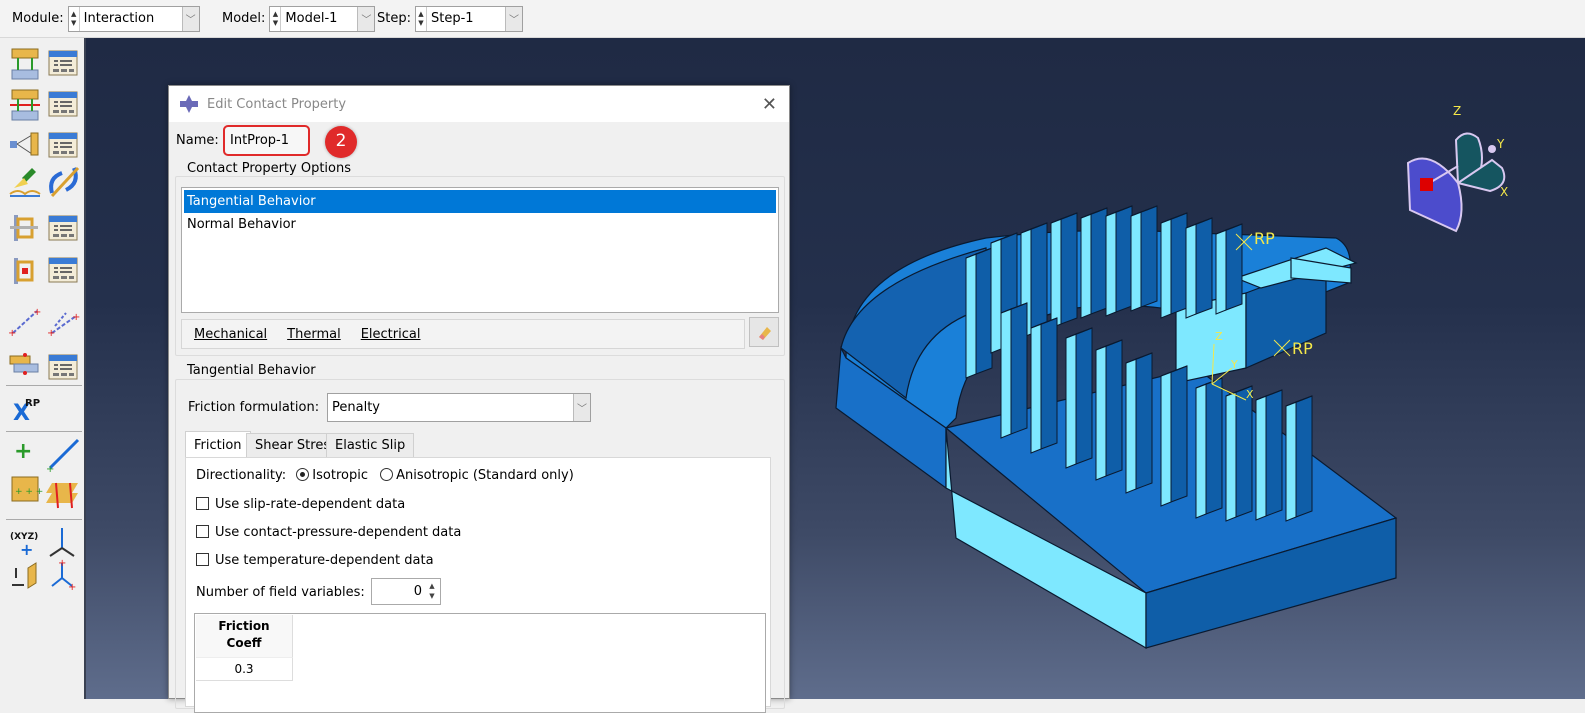  What do you see at coordinates (266, 140) in the screenshot?
I see `name-input: IntProp-1` at bounding box center [266, 140].